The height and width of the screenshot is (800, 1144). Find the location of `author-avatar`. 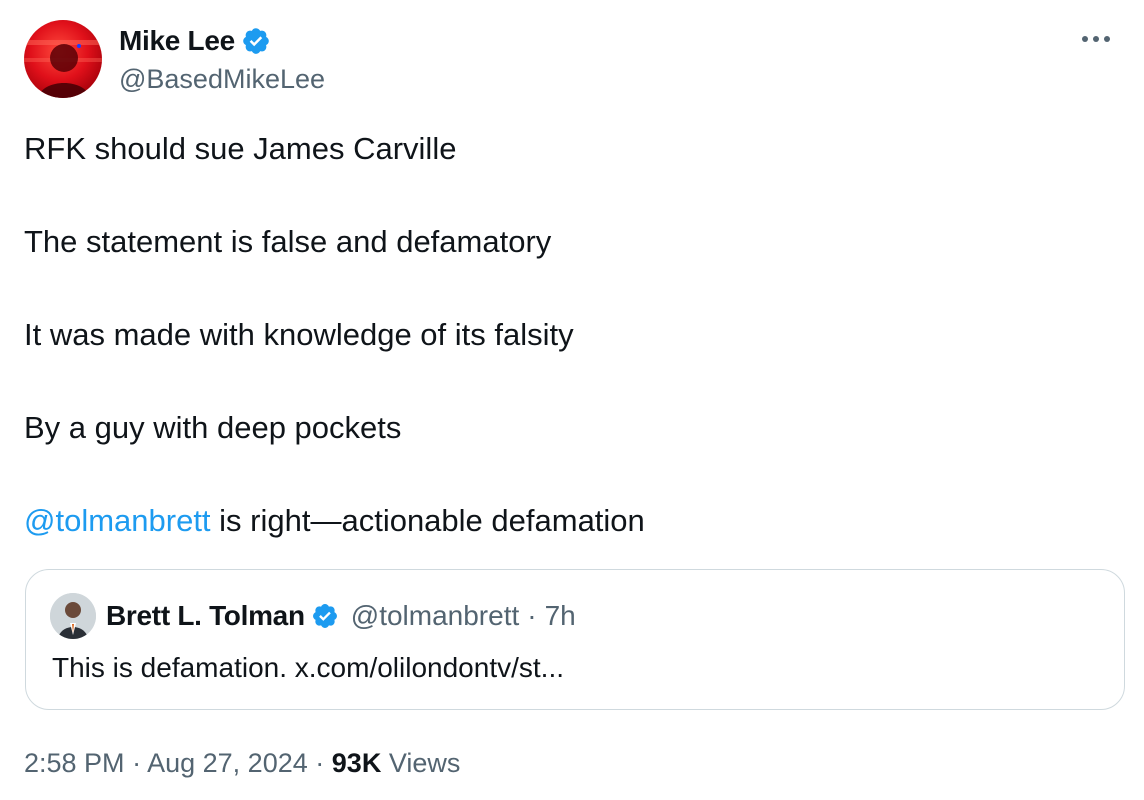

author-avatar is located at coordinates (63, 59).